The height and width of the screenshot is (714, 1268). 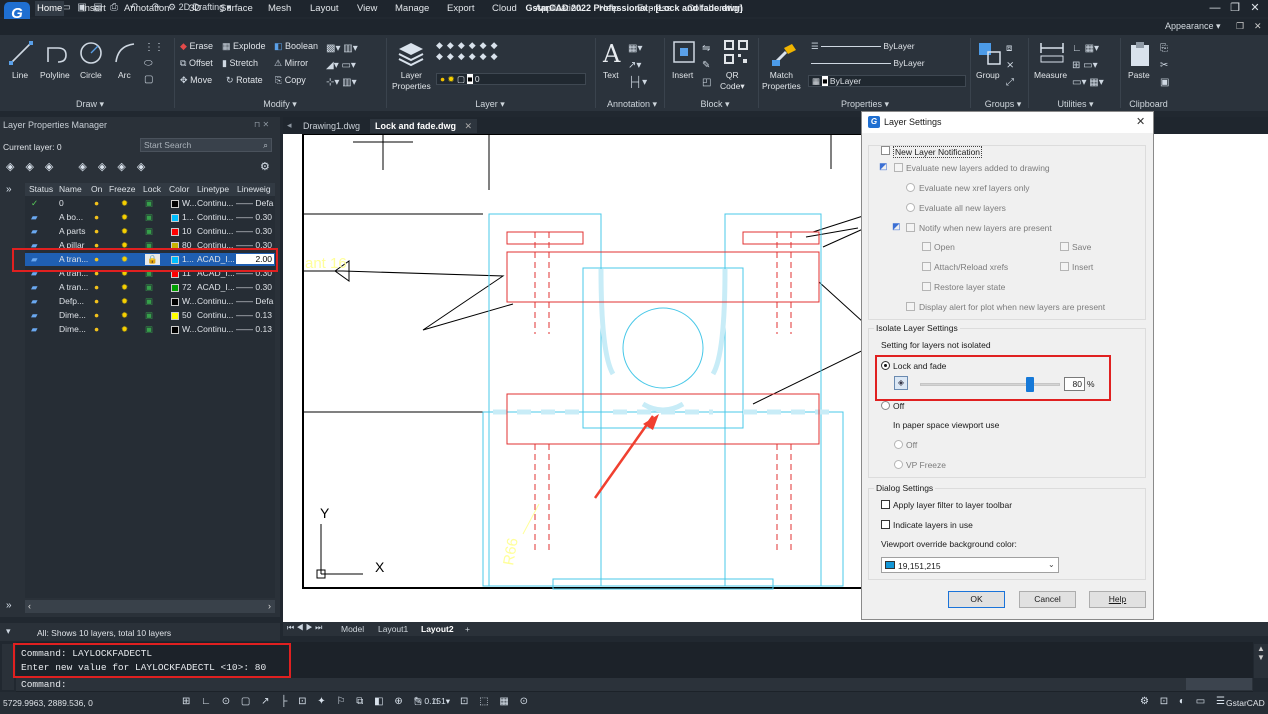 I want to click on table-row: ▰ Dime... ● ✹ ▣ W... Continu... —— 0.13, so click(x=150, y=329).